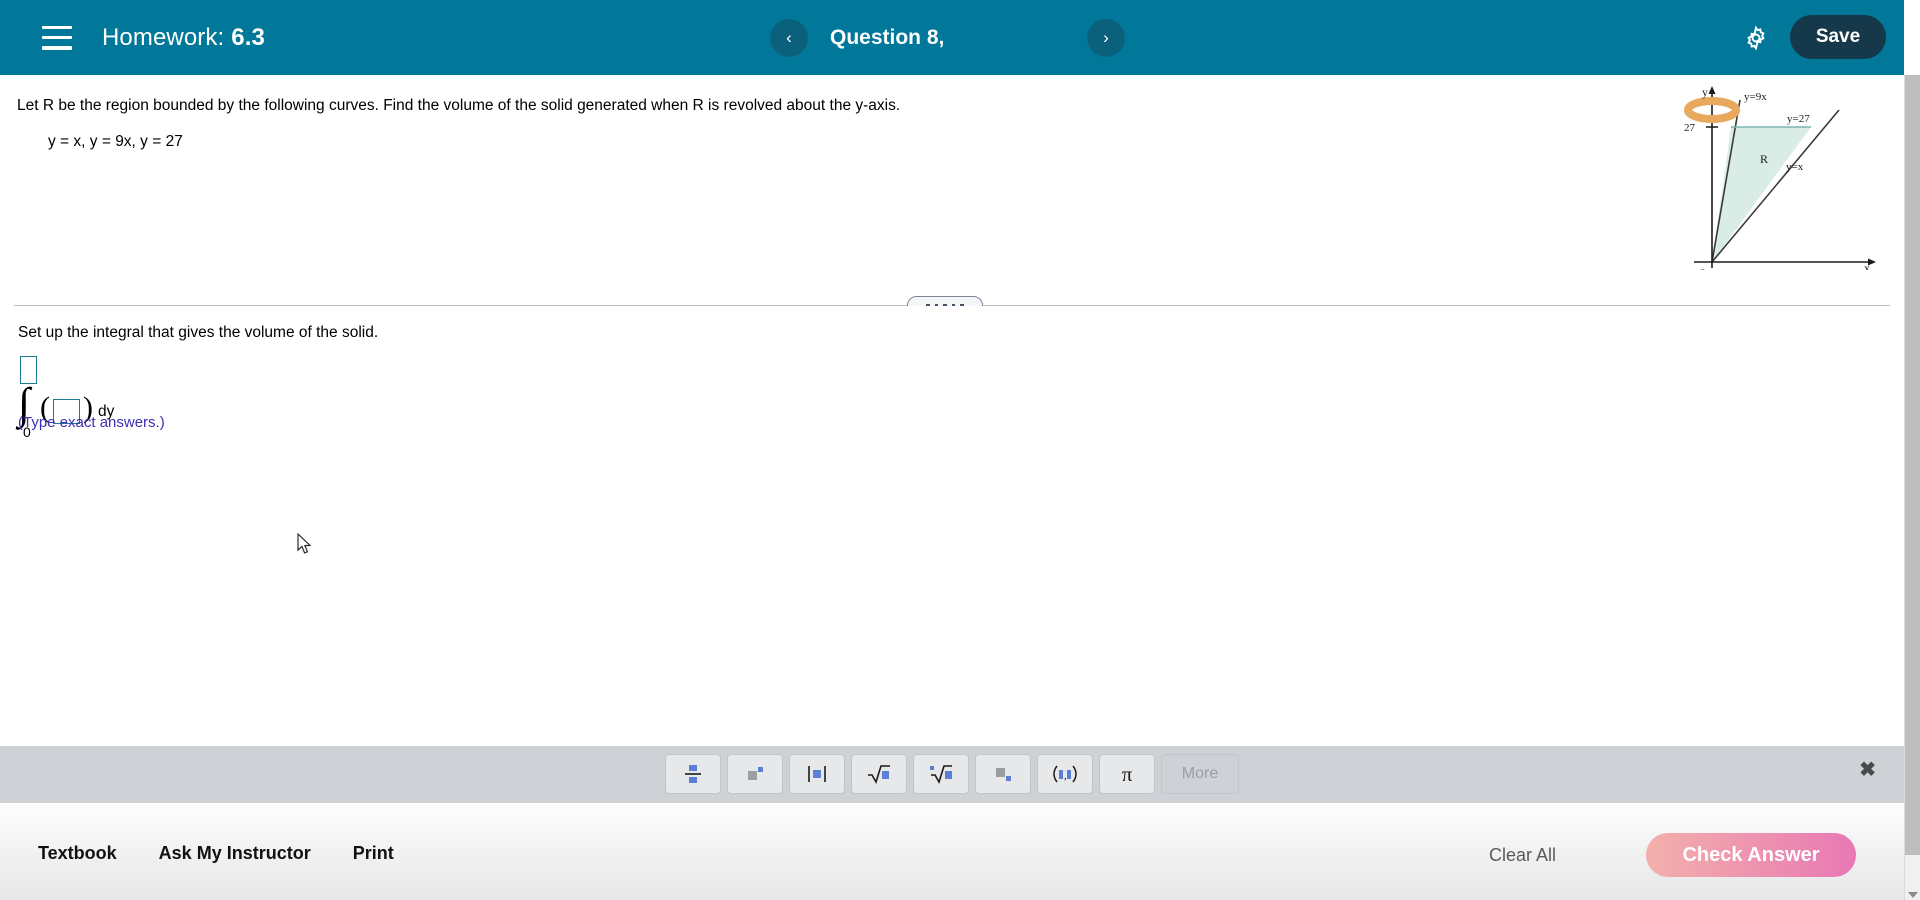  I want to click on math-toolbar: , π More ✖, so click(952, 774).